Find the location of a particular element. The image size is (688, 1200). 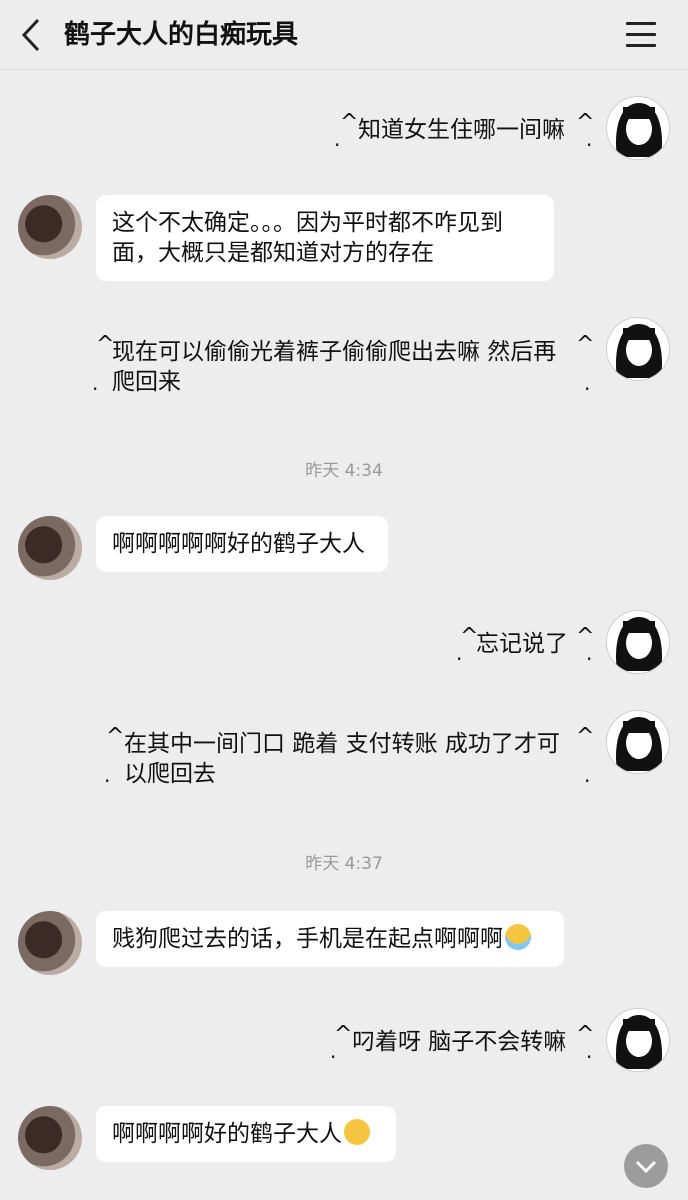

message-text: 贱狗爬过去的话，手机是在起点啊啊啊 is located at coordinates (307, 939).